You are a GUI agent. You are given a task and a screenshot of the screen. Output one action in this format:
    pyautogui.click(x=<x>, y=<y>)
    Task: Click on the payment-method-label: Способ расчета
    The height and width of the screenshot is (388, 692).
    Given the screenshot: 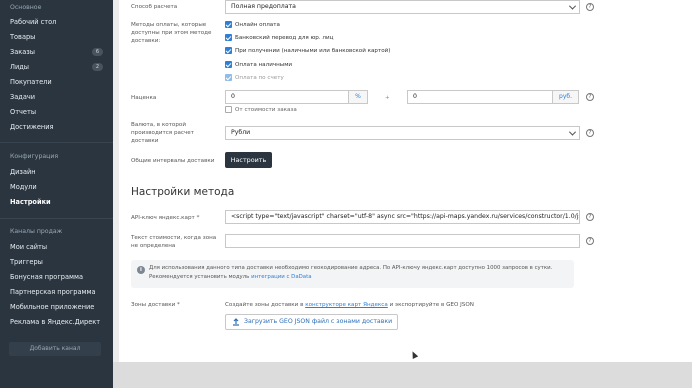 What is the action you would take?
    pyautogui.click(x=154, y=7)
    